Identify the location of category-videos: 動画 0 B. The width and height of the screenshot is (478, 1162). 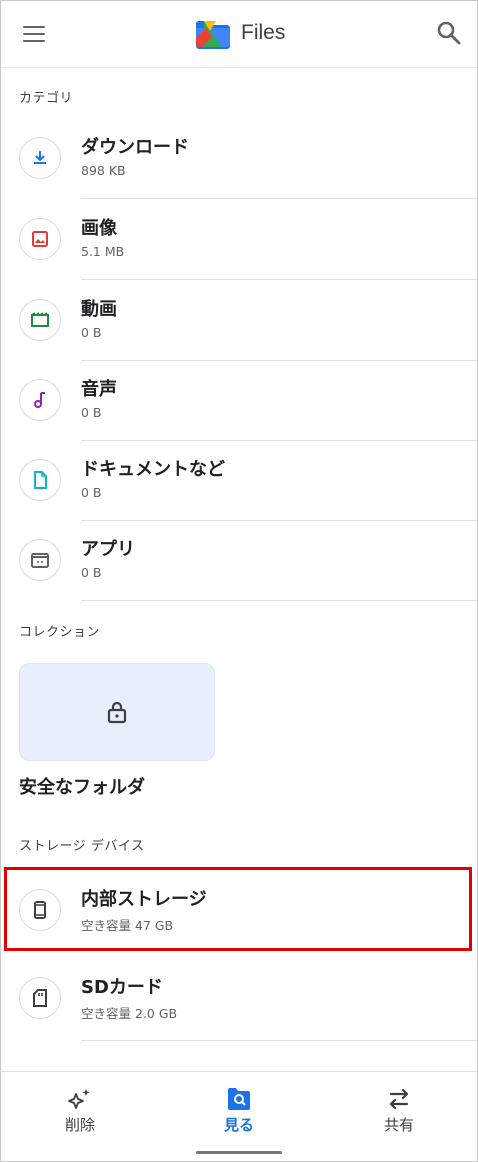
(239, 321).